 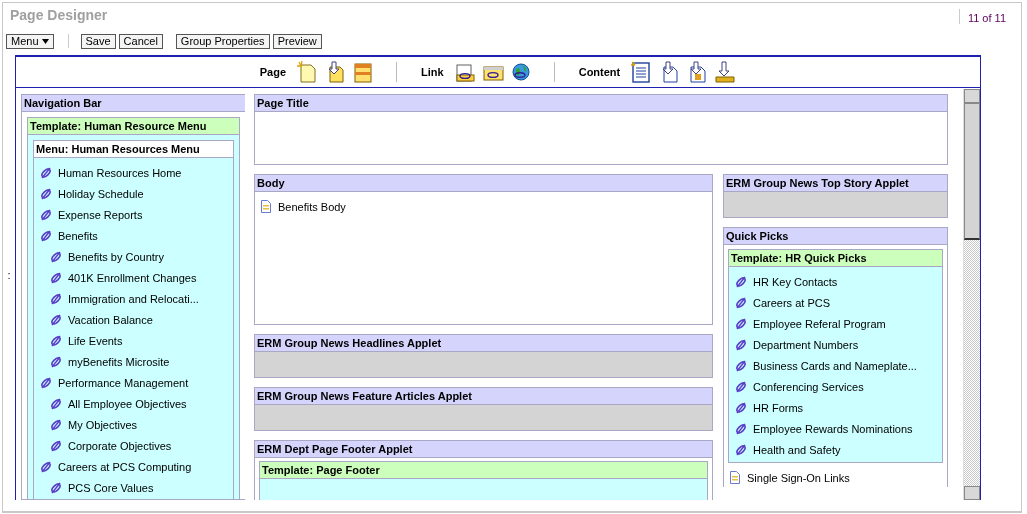 What do you see at coordinates (103, 424) in the screenshot?
I see `menu-link: My Objectives` at bounding box center [103, 424].